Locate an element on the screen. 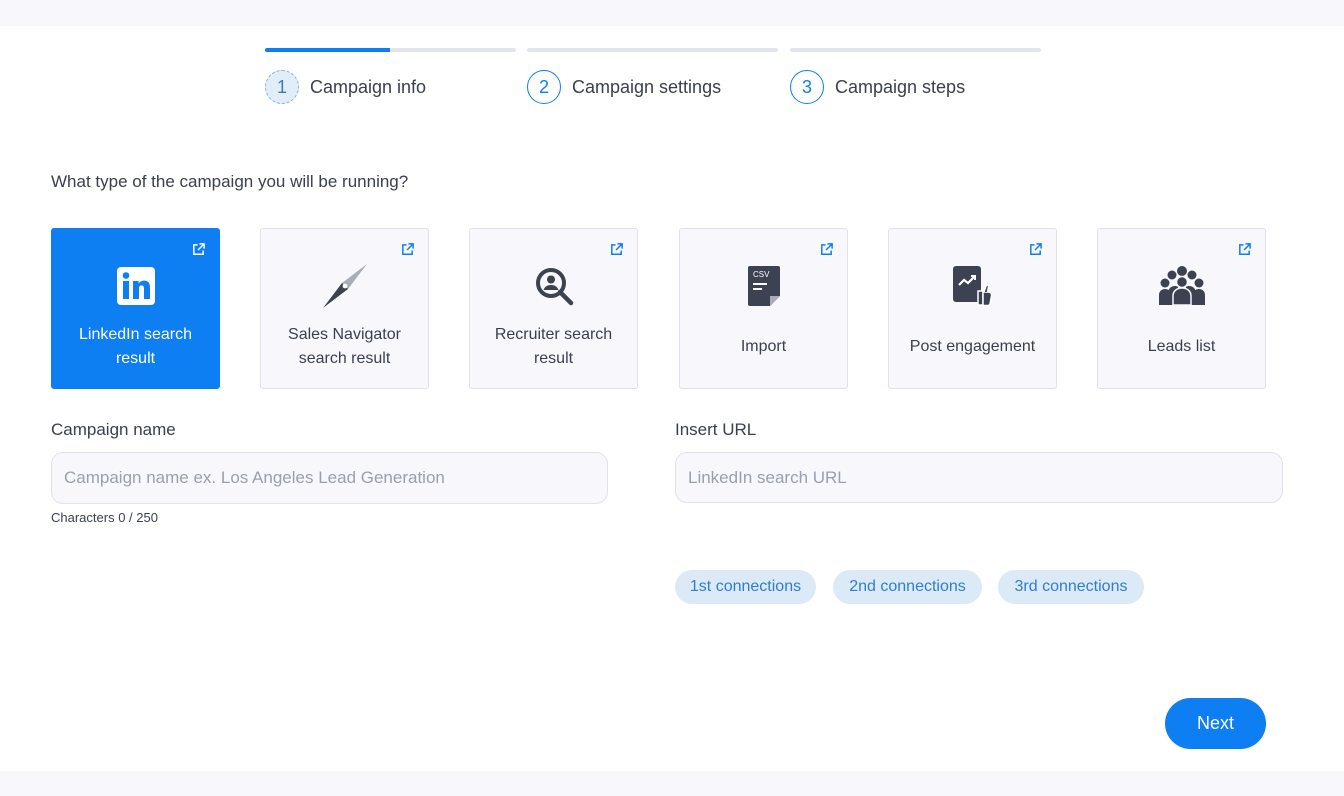 The height and width of the screenshot is (796, 1344). card-label: LinkedIn search result is located at coordinates (135, 346).